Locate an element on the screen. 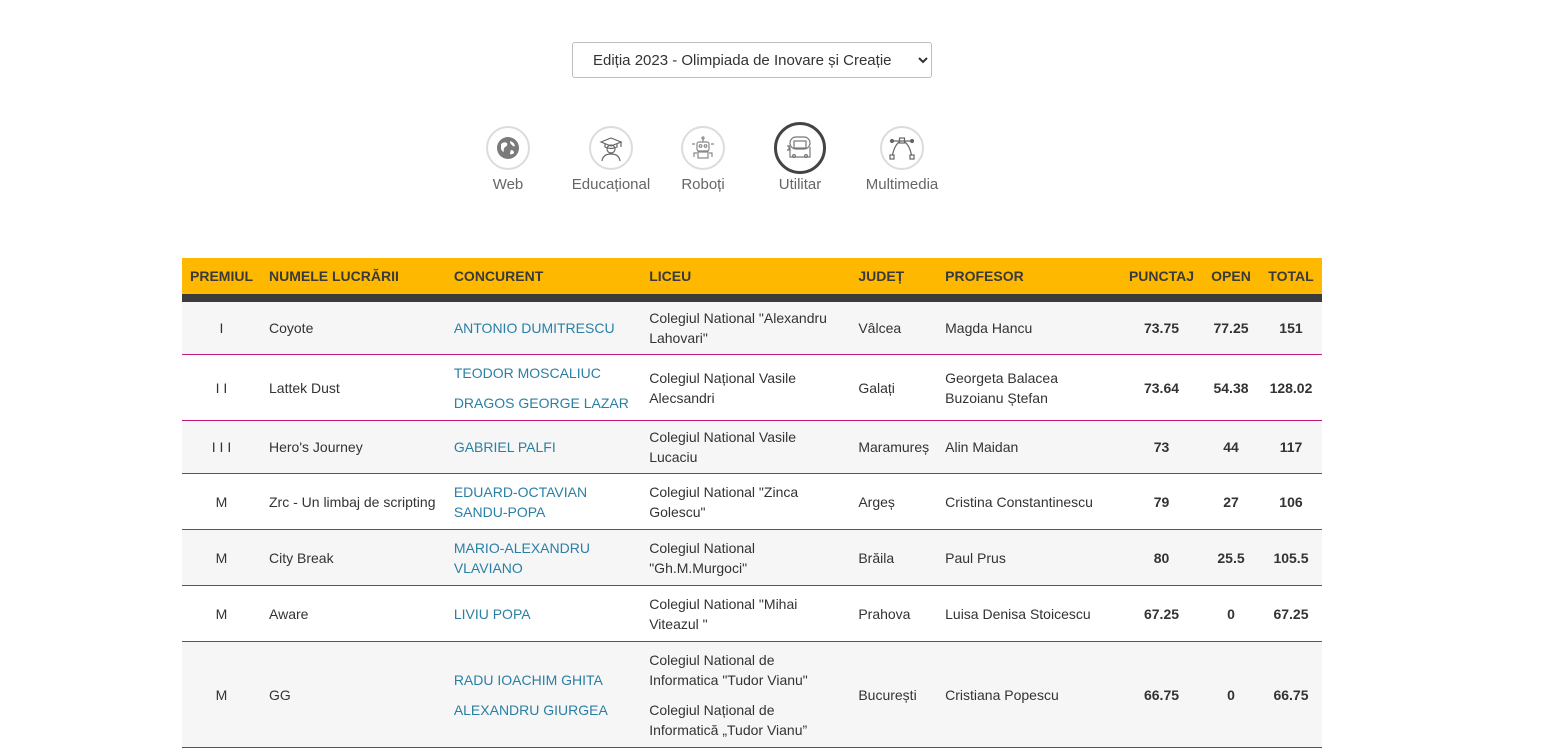  header-total: TOTAL is located at coordinates (1290, 280).